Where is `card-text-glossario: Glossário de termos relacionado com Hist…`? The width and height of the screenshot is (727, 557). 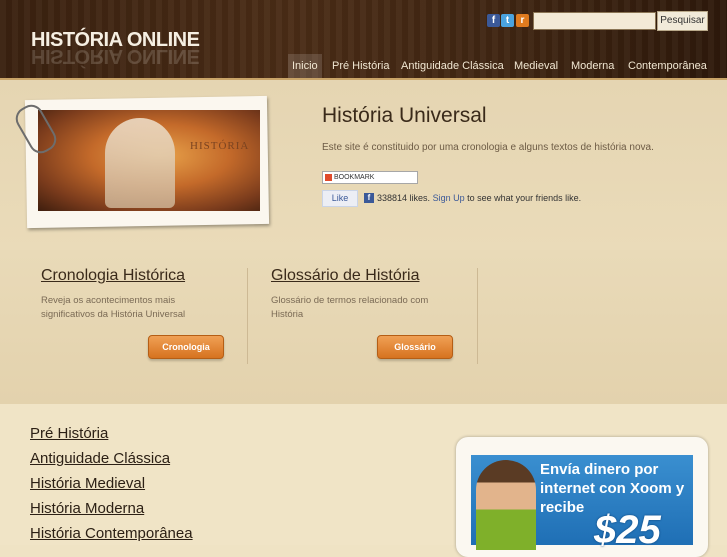 card-text-glossario: Glossário de termos relacionado com Hist… is located at coordinates (350, 307).